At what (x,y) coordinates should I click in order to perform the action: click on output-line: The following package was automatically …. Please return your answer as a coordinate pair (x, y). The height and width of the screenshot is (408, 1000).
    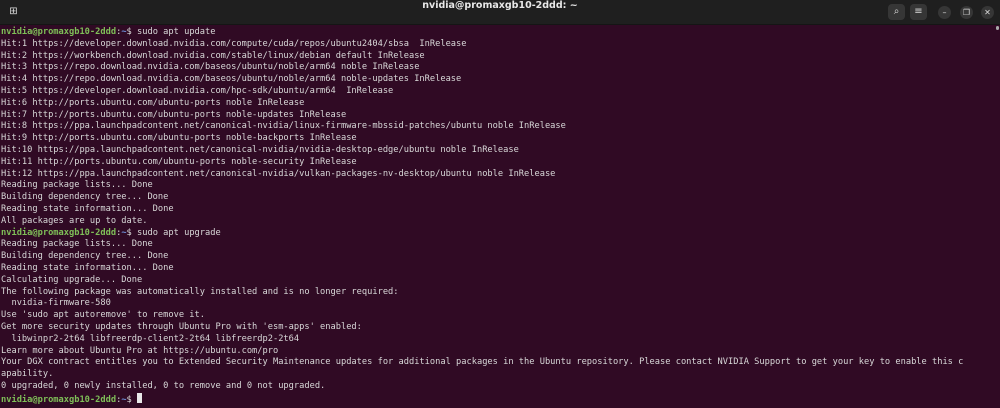
    Looking at the image, I should click on (200, 291).